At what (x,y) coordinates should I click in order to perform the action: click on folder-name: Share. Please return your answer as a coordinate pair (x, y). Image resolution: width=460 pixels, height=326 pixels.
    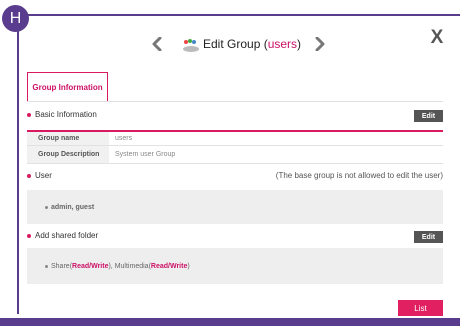
    Looking at the image, I should click on (60, 266).